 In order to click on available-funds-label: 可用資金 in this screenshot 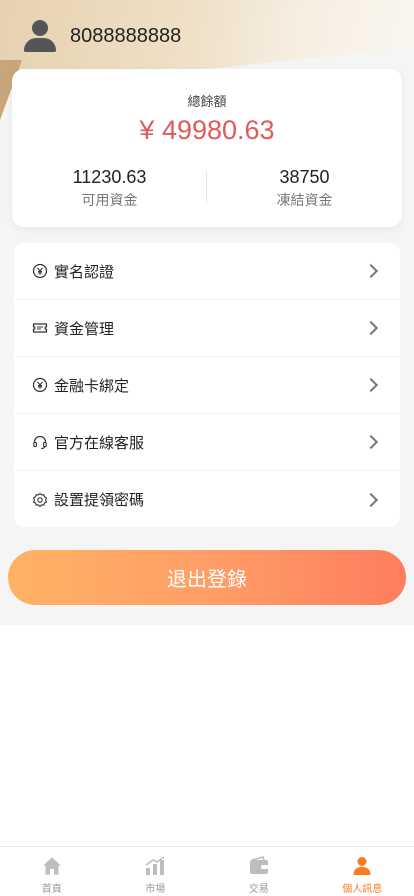, I will do `click(109, 201)`.